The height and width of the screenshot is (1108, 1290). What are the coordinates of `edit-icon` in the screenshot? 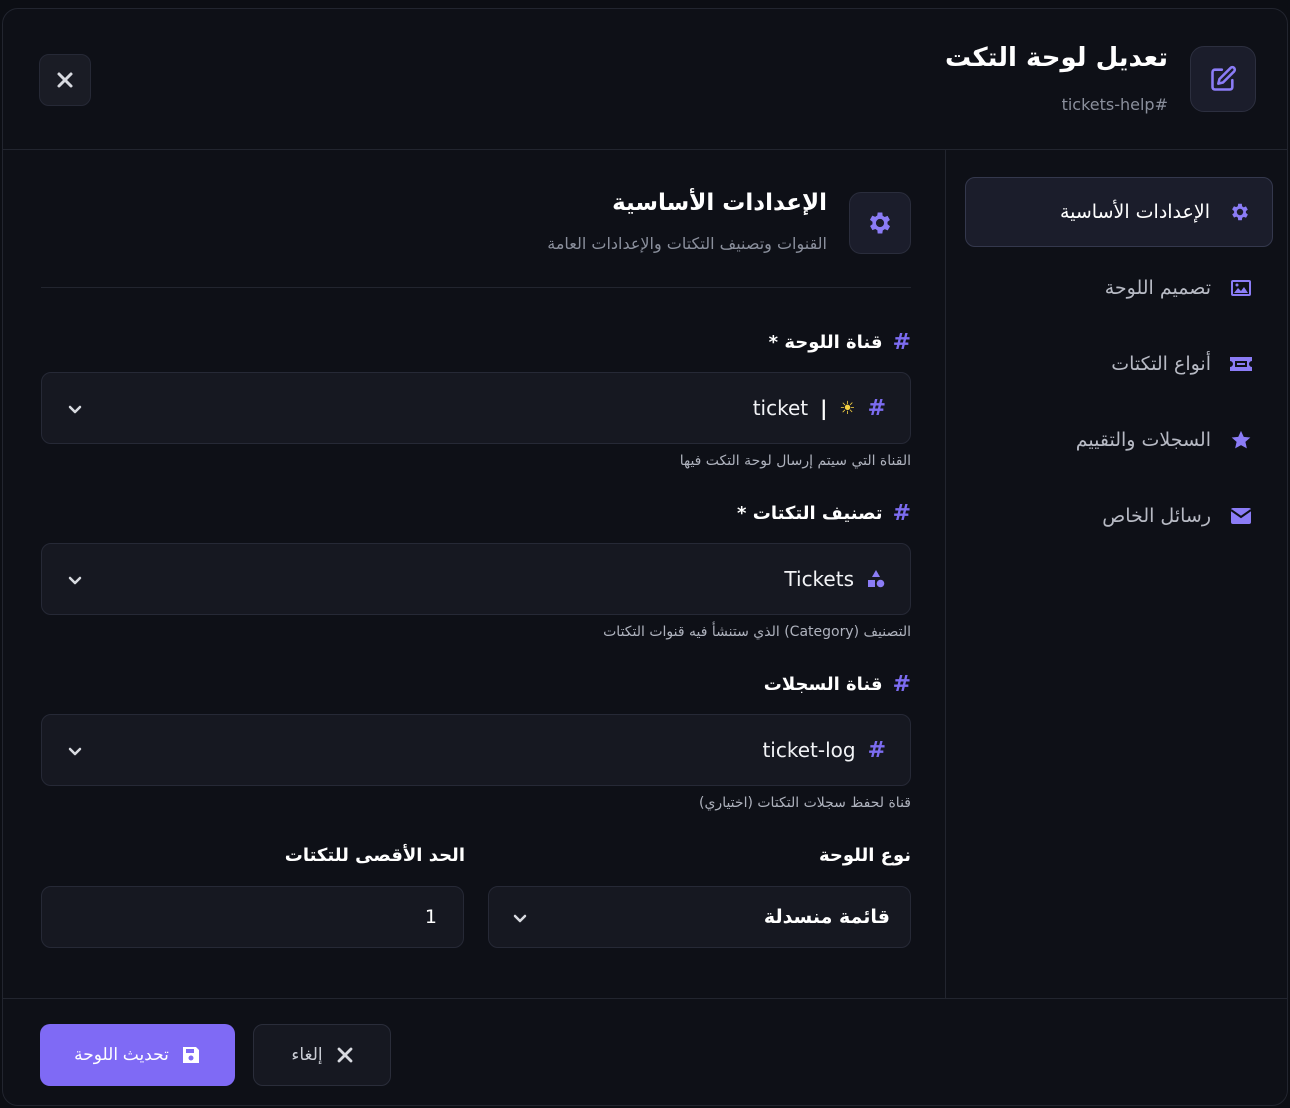 It's located at (1223, 79).